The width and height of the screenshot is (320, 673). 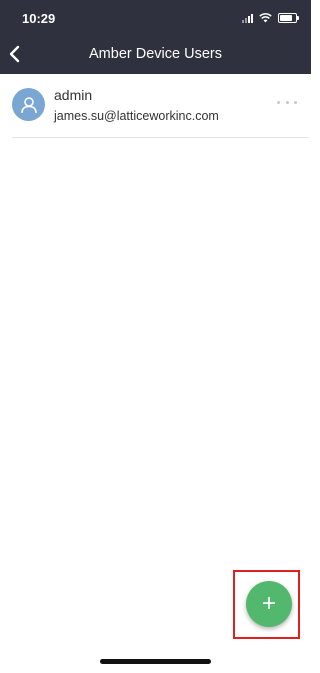 I want to click on app-header: 10:29 Amber Device Users, so click(x=155, y=37).